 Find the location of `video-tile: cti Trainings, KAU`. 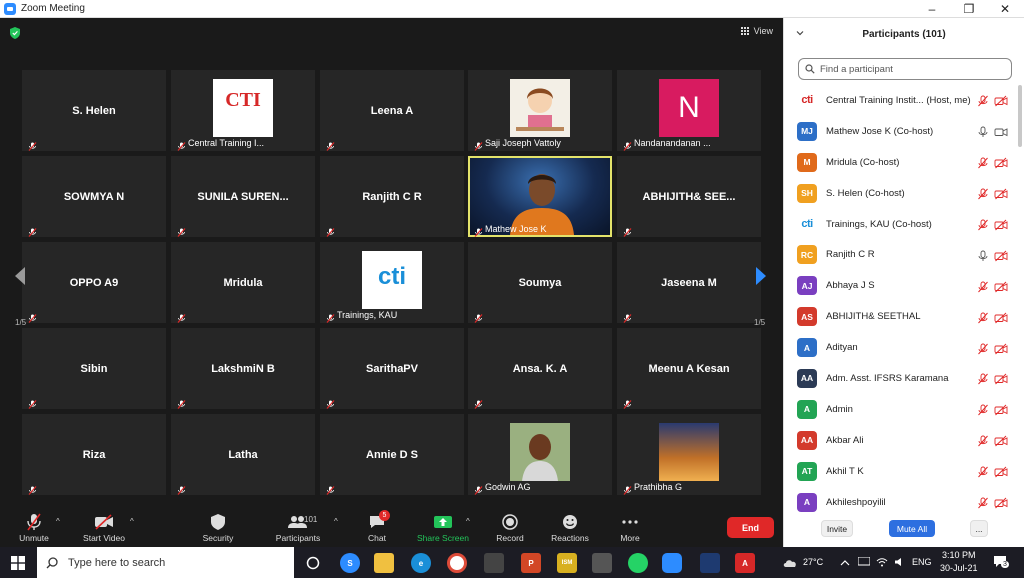

video-tile: cti Trainings, KAU is located at coordinates (392, 282).